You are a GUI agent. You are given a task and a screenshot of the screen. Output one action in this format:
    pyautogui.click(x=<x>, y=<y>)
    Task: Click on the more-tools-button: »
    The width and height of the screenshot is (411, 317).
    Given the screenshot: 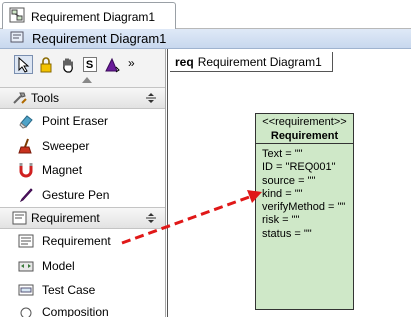 What is the action you would take?
    pyautogui.click(x=131, y=63)
    